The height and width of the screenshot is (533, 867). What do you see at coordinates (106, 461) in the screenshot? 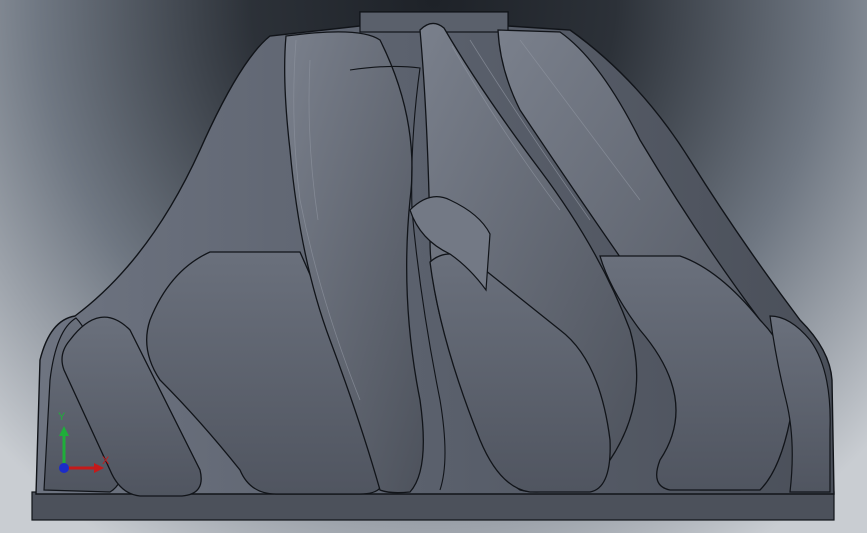
I see `triad-x-label: X` at bounding box center [106, 461].